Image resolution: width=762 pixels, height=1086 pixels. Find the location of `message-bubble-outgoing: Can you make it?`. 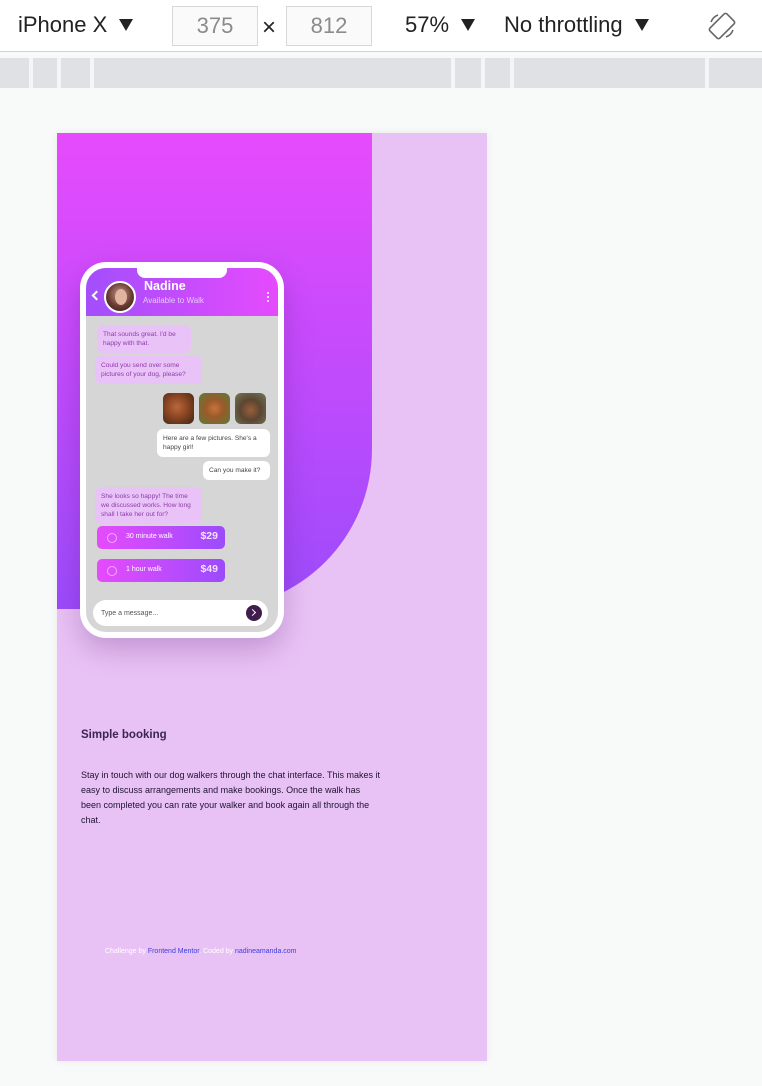

message-bubble-outgoing: Can you make it? is located at coordinates (236, 470).